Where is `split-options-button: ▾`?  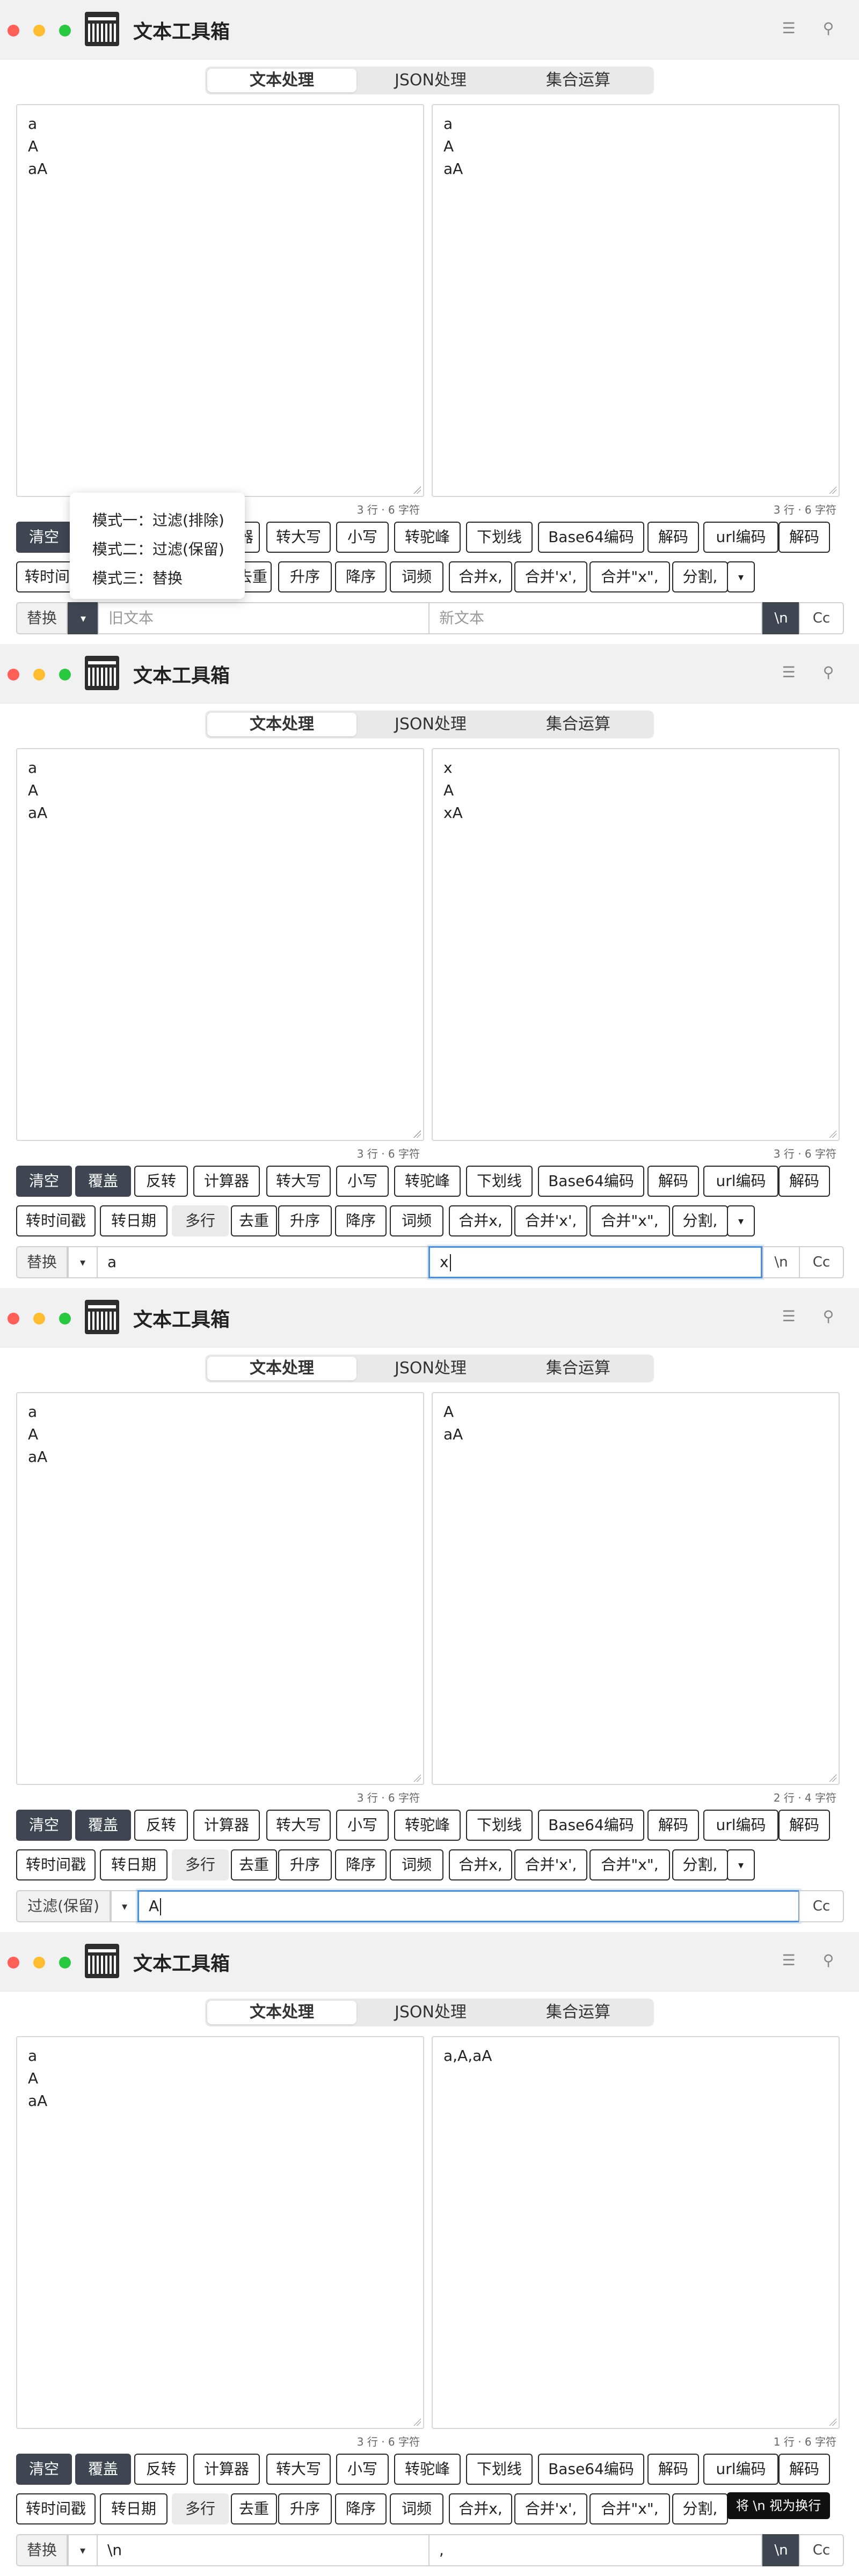 split-options-button: ▾ is located at coordinates (741, 576).